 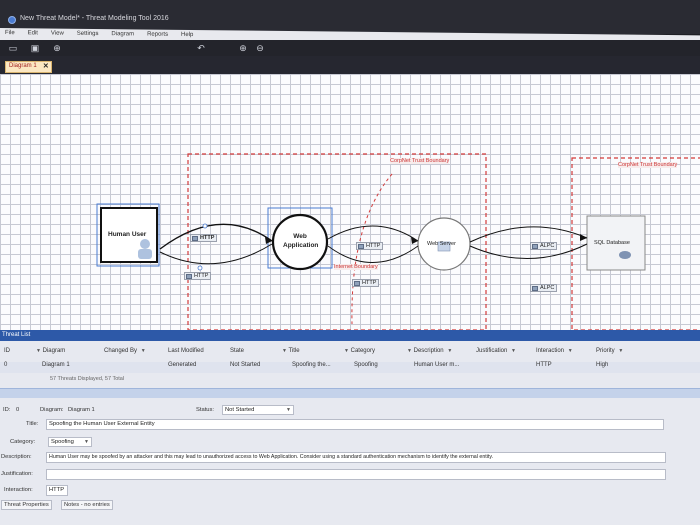 I want to click on column-description: ▼ Description ▼, so click(x=428, y=351).